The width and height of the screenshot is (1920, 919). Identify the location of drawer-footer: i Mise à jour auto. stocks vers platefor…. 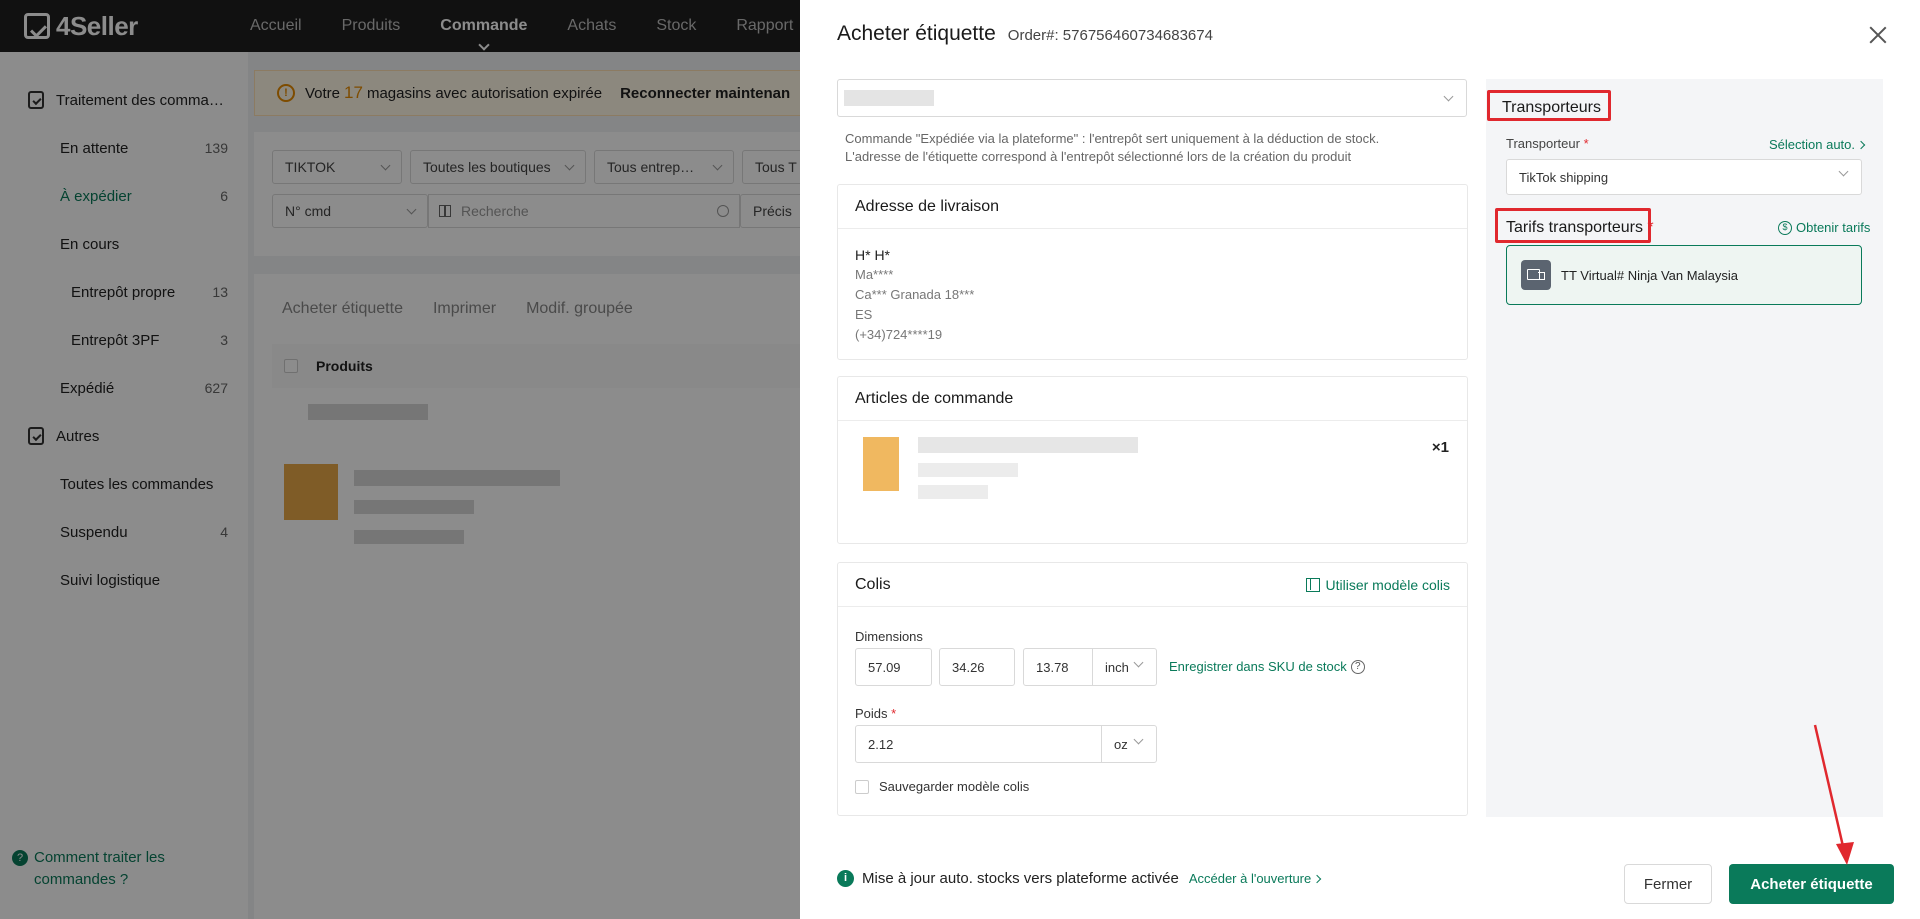
(1079, 878).